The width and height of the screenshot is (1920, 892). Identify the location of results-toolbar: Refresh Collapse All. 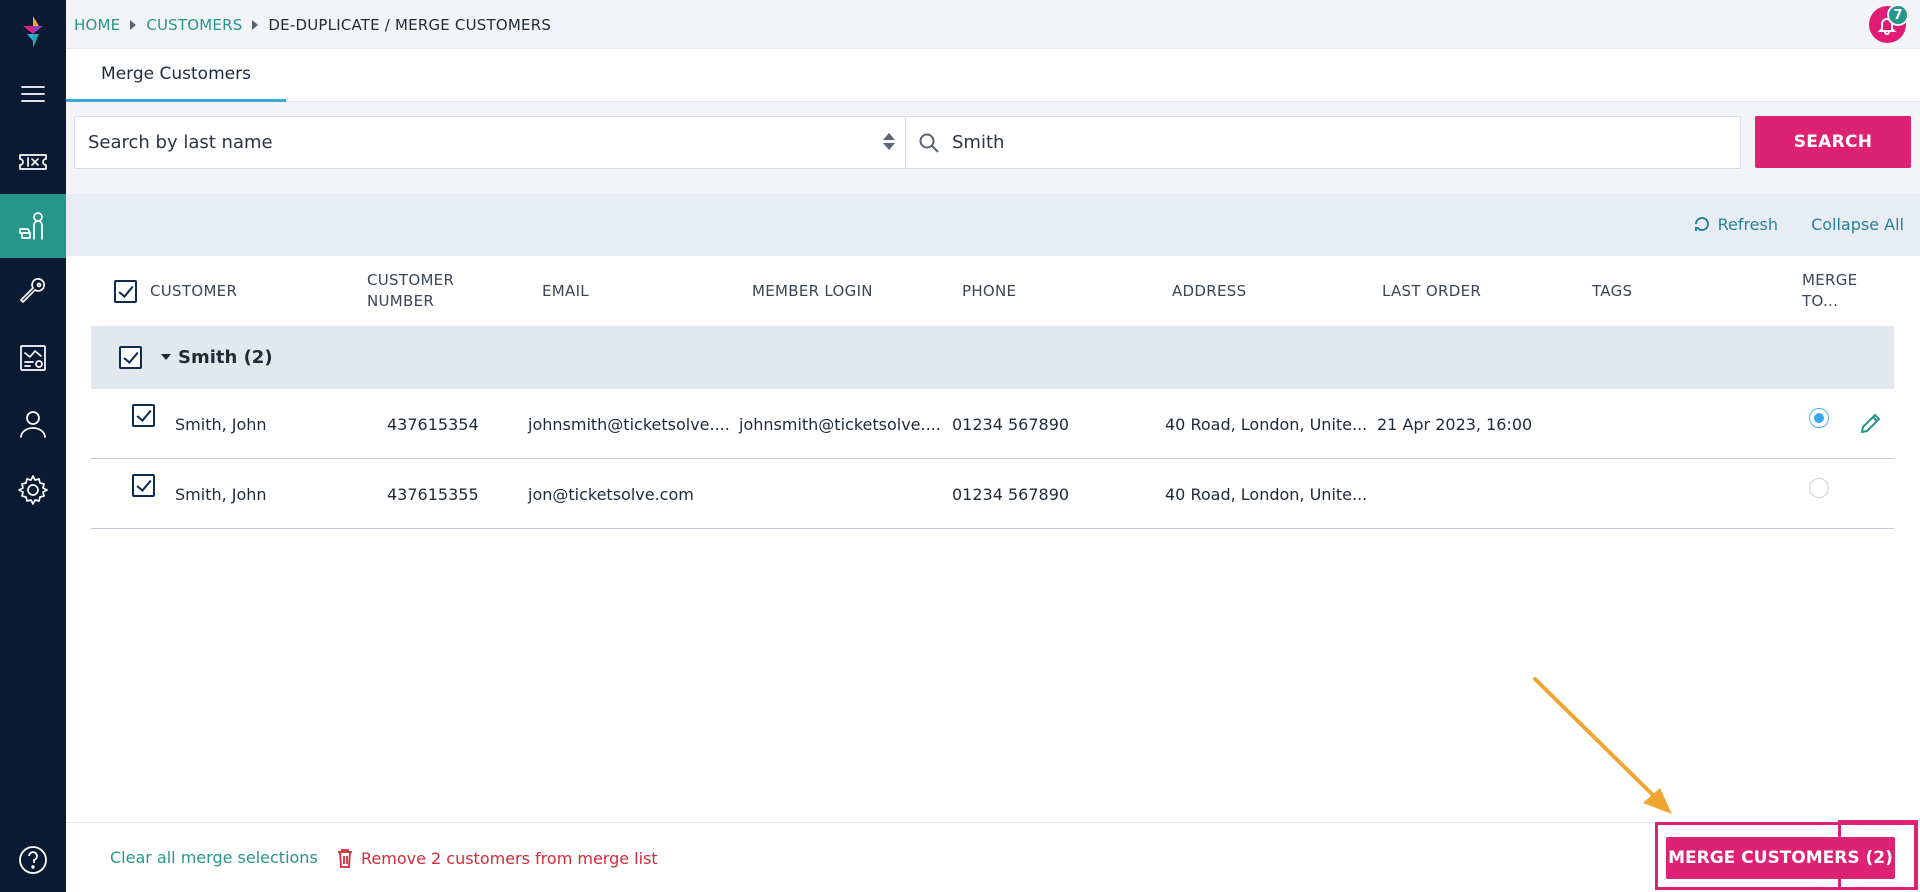
(993, 225).